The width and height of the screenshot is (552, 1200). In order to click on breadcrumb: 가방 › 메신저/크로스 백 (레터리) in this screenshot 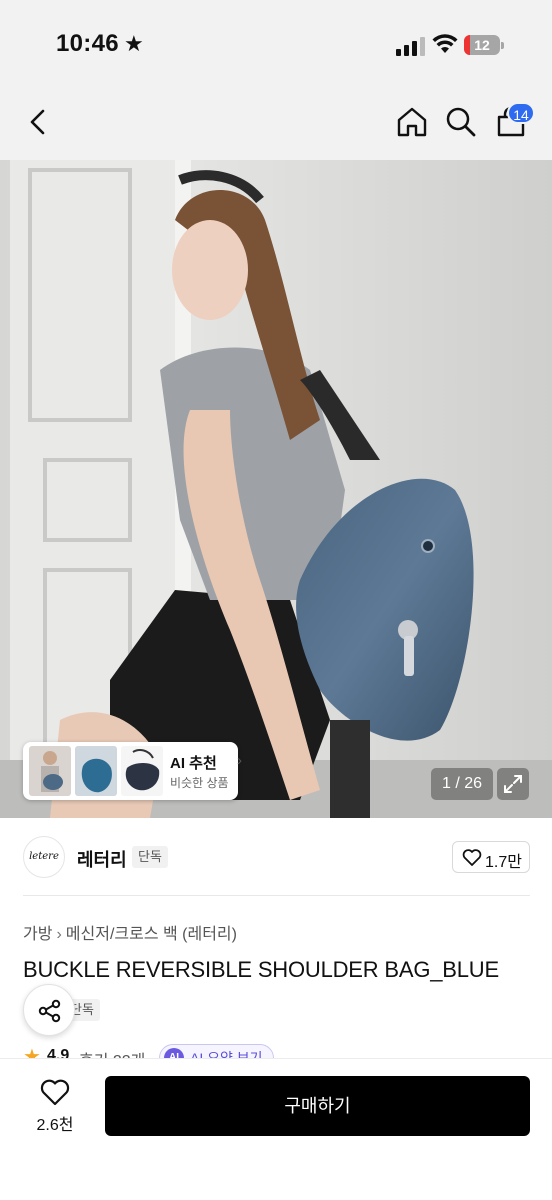, I will do `click(130, 932)`.